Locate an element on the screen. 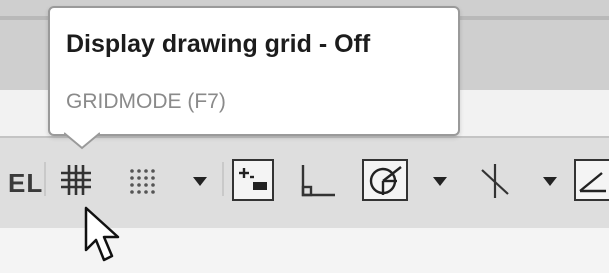  ortho-mode-button is located at coordinates (317, 181).